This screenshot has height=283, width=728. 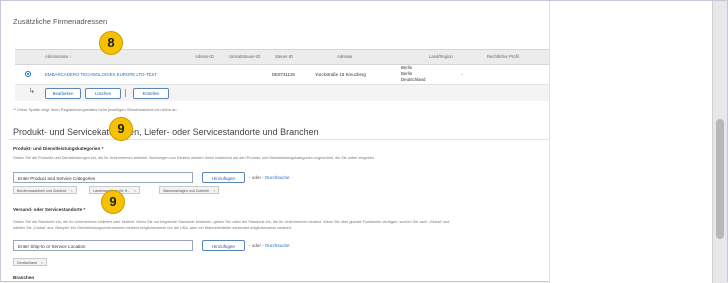 What do you see at coordinates (441, 56) in the screenshot?
I see `col-country: Land/Region` at bounding box center [441, 56].